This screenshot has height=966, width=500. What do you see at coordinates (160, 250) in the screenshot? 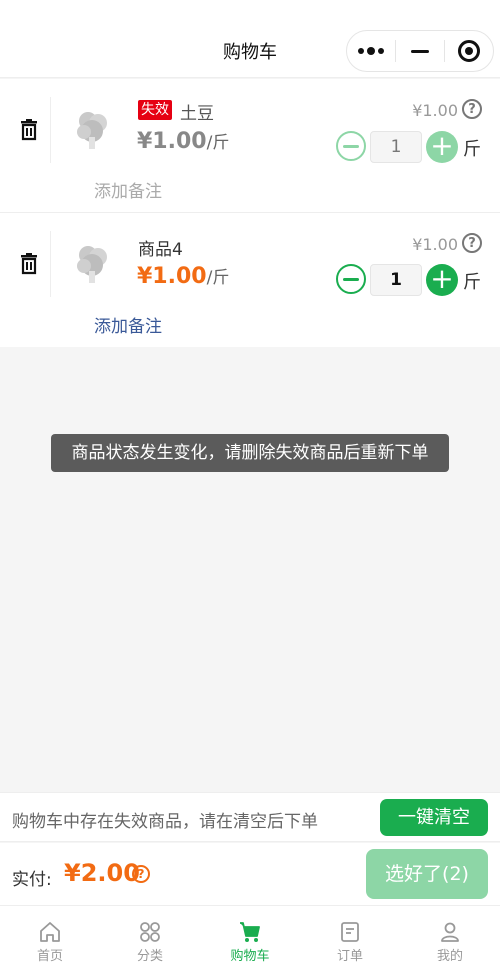
I see `product-name: 商品4` at bounding box center [160, 250].